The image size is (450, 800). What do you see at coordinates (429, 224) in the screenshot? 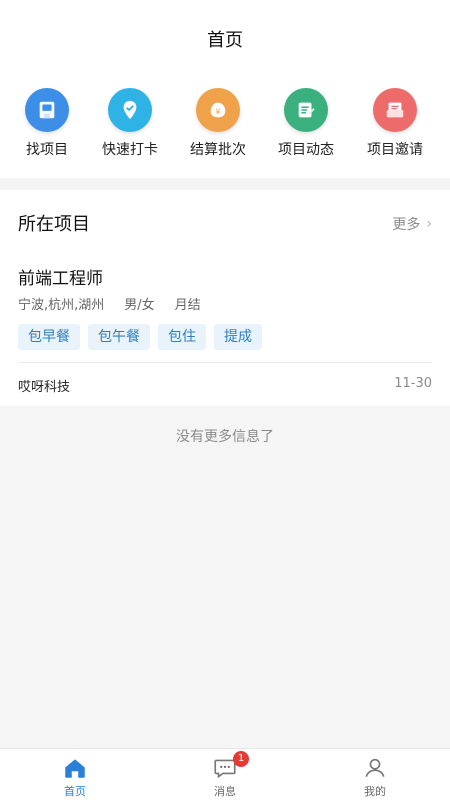
I see `chevron-right-icon: ›` at bounding box center [429, 224].